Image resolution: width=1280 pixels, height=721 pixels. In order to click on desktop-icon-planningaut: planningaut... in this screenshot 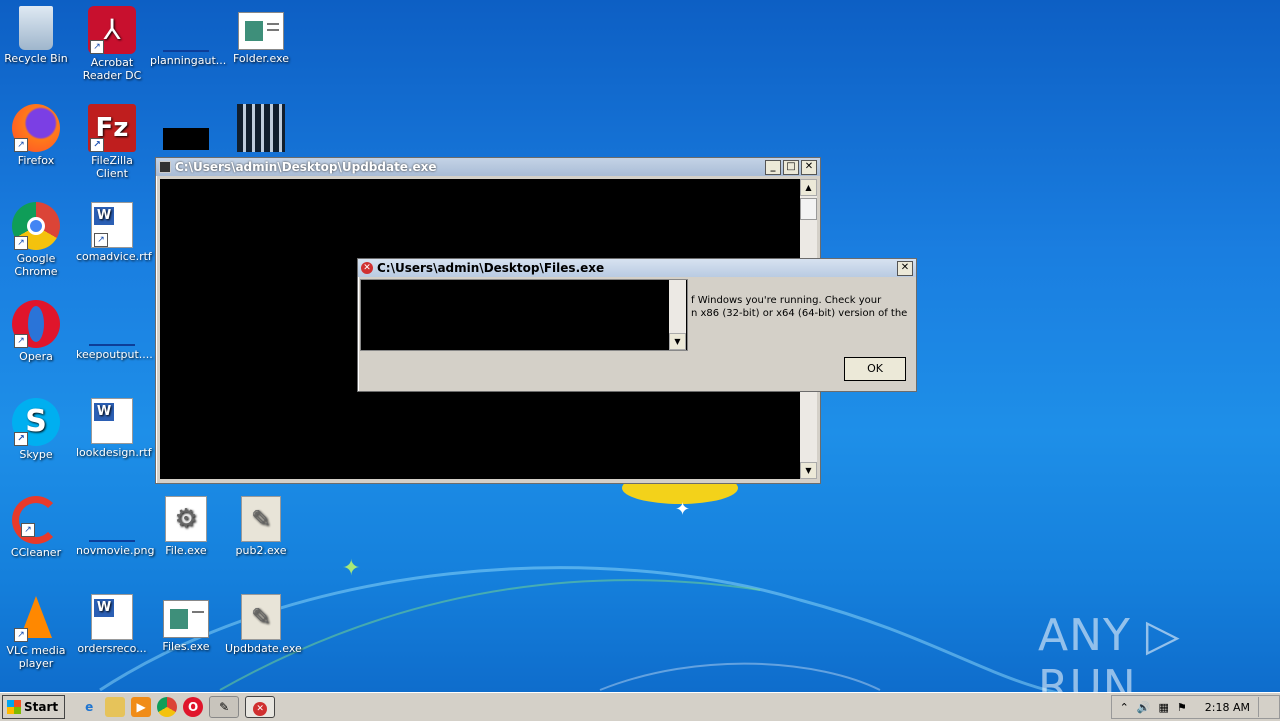, I will do `click(188, 36)`.